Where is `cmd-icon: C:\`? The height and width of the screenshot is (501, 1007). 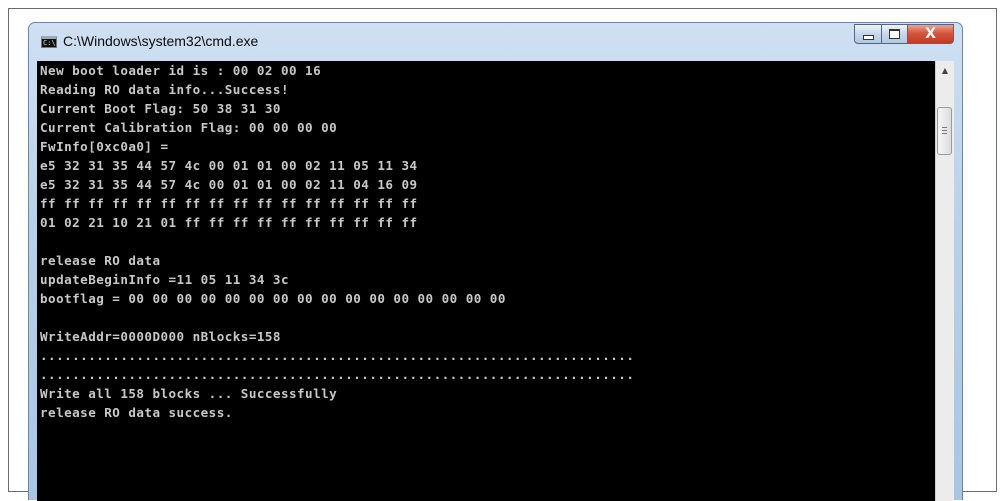 cmd-icon: C:\ is located at coordinates (49, 42).